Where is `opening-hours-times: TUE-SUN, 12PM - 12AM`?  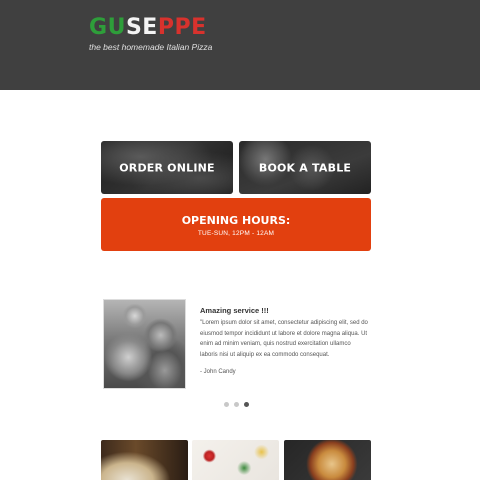 opening-hours-times: TUE-SUN, 12PM - 12AM is located at coordinates (236, 233).